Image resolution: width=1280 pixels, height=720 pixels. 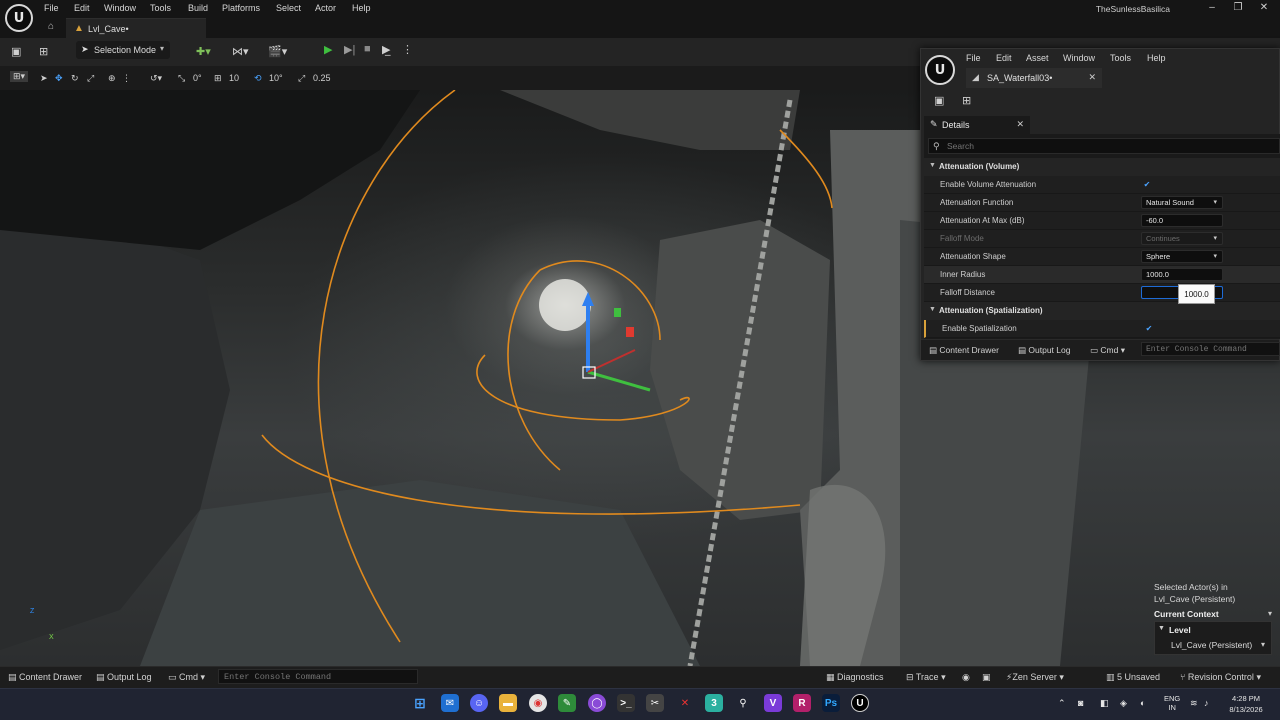 What do you see at coordinates (198, 8) in the screenshot?
I see `menu-build: Build` at bounding box center [198, 8].